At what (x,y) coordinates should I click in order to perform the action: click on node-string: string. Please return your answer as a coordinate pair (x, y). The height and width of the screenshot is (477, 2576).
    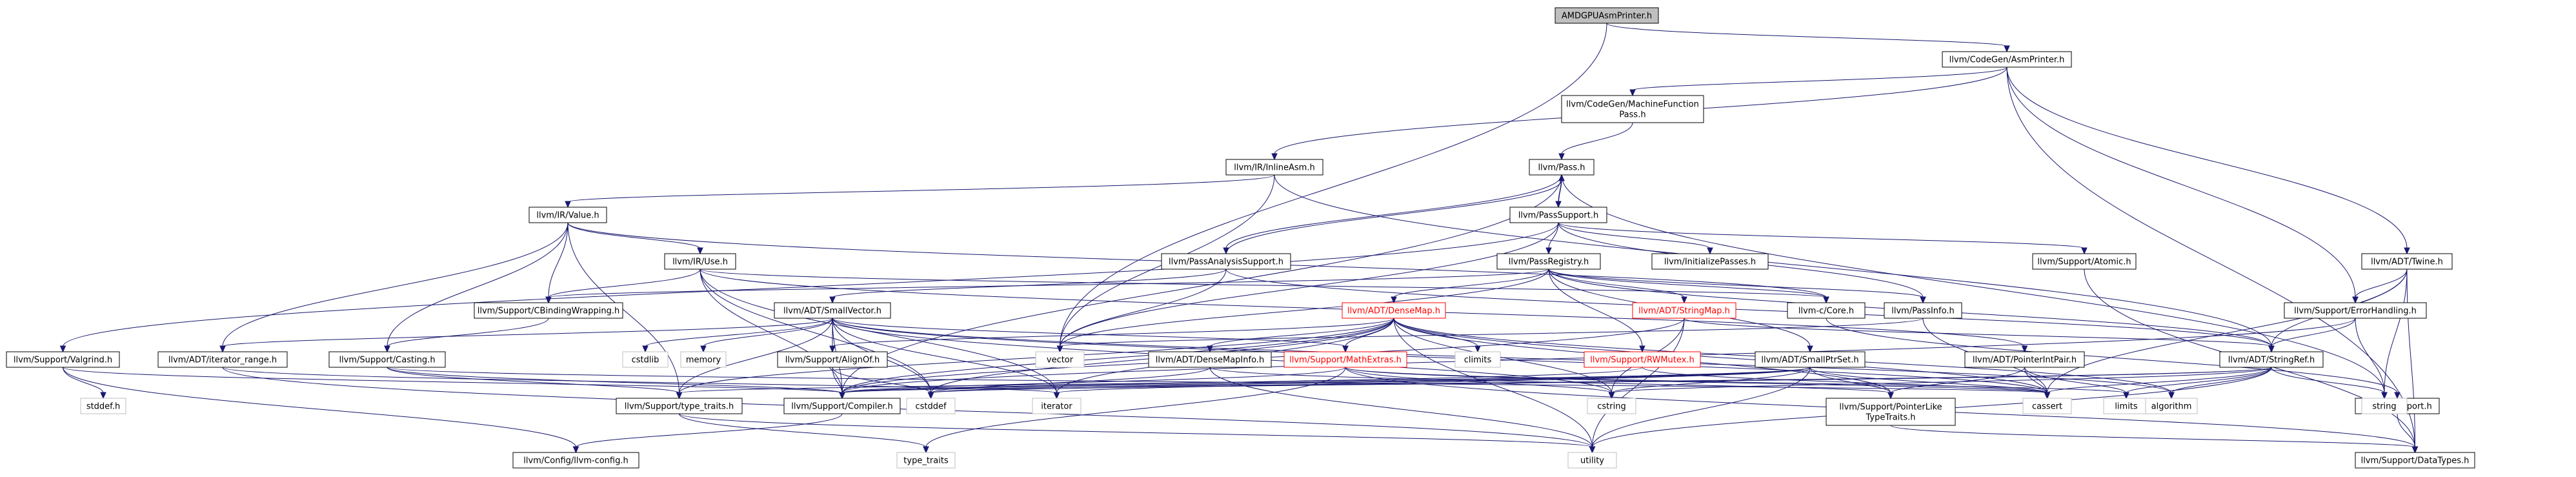
    Looking at the image, I should click on (2384, 406).